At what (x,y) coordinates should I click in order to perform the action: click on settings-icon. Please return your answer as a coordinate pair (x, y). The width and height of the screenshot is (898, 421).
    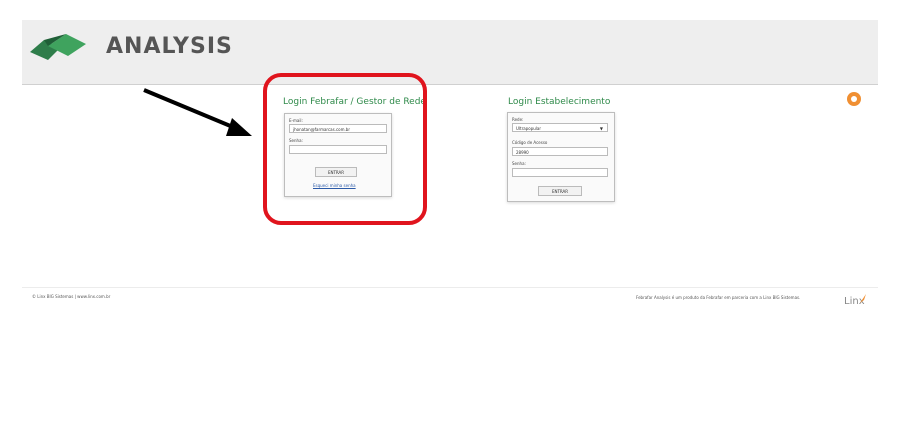
    Looking at the image, I should click on (854, 99).